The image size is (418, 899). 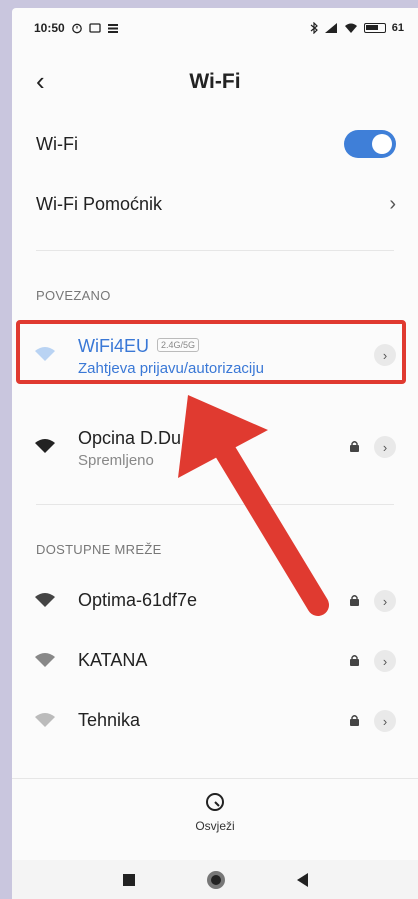 I want to click on notification-icon, so click(x=95, y=28).